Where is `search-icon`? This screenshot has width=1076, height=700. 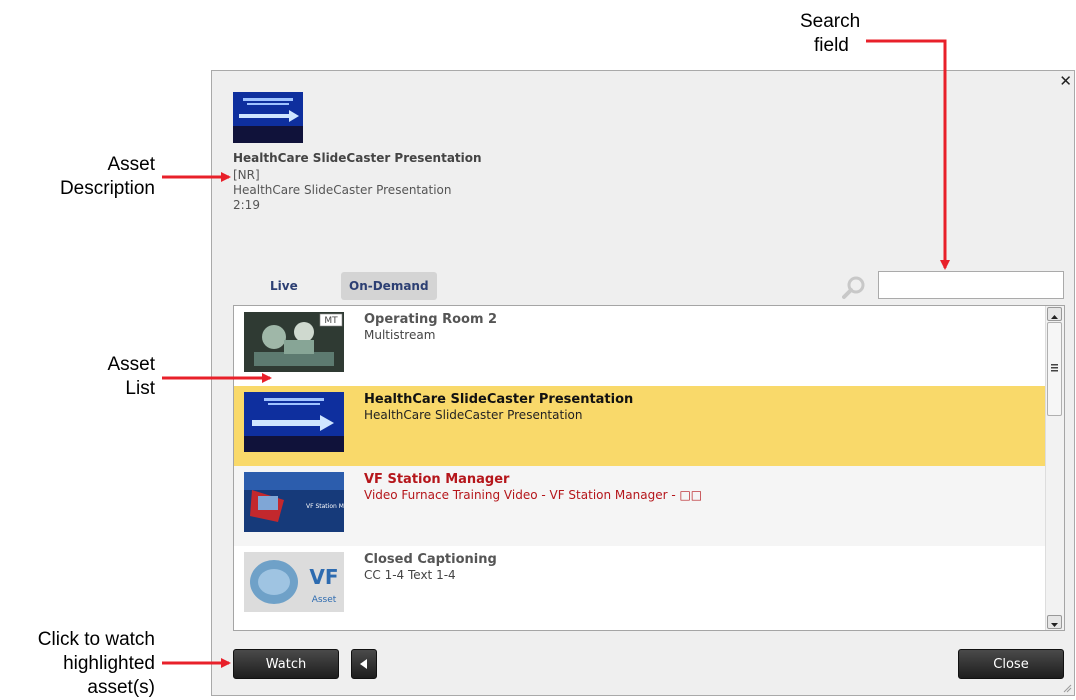 search-icon is located at coordinates (854, 288).